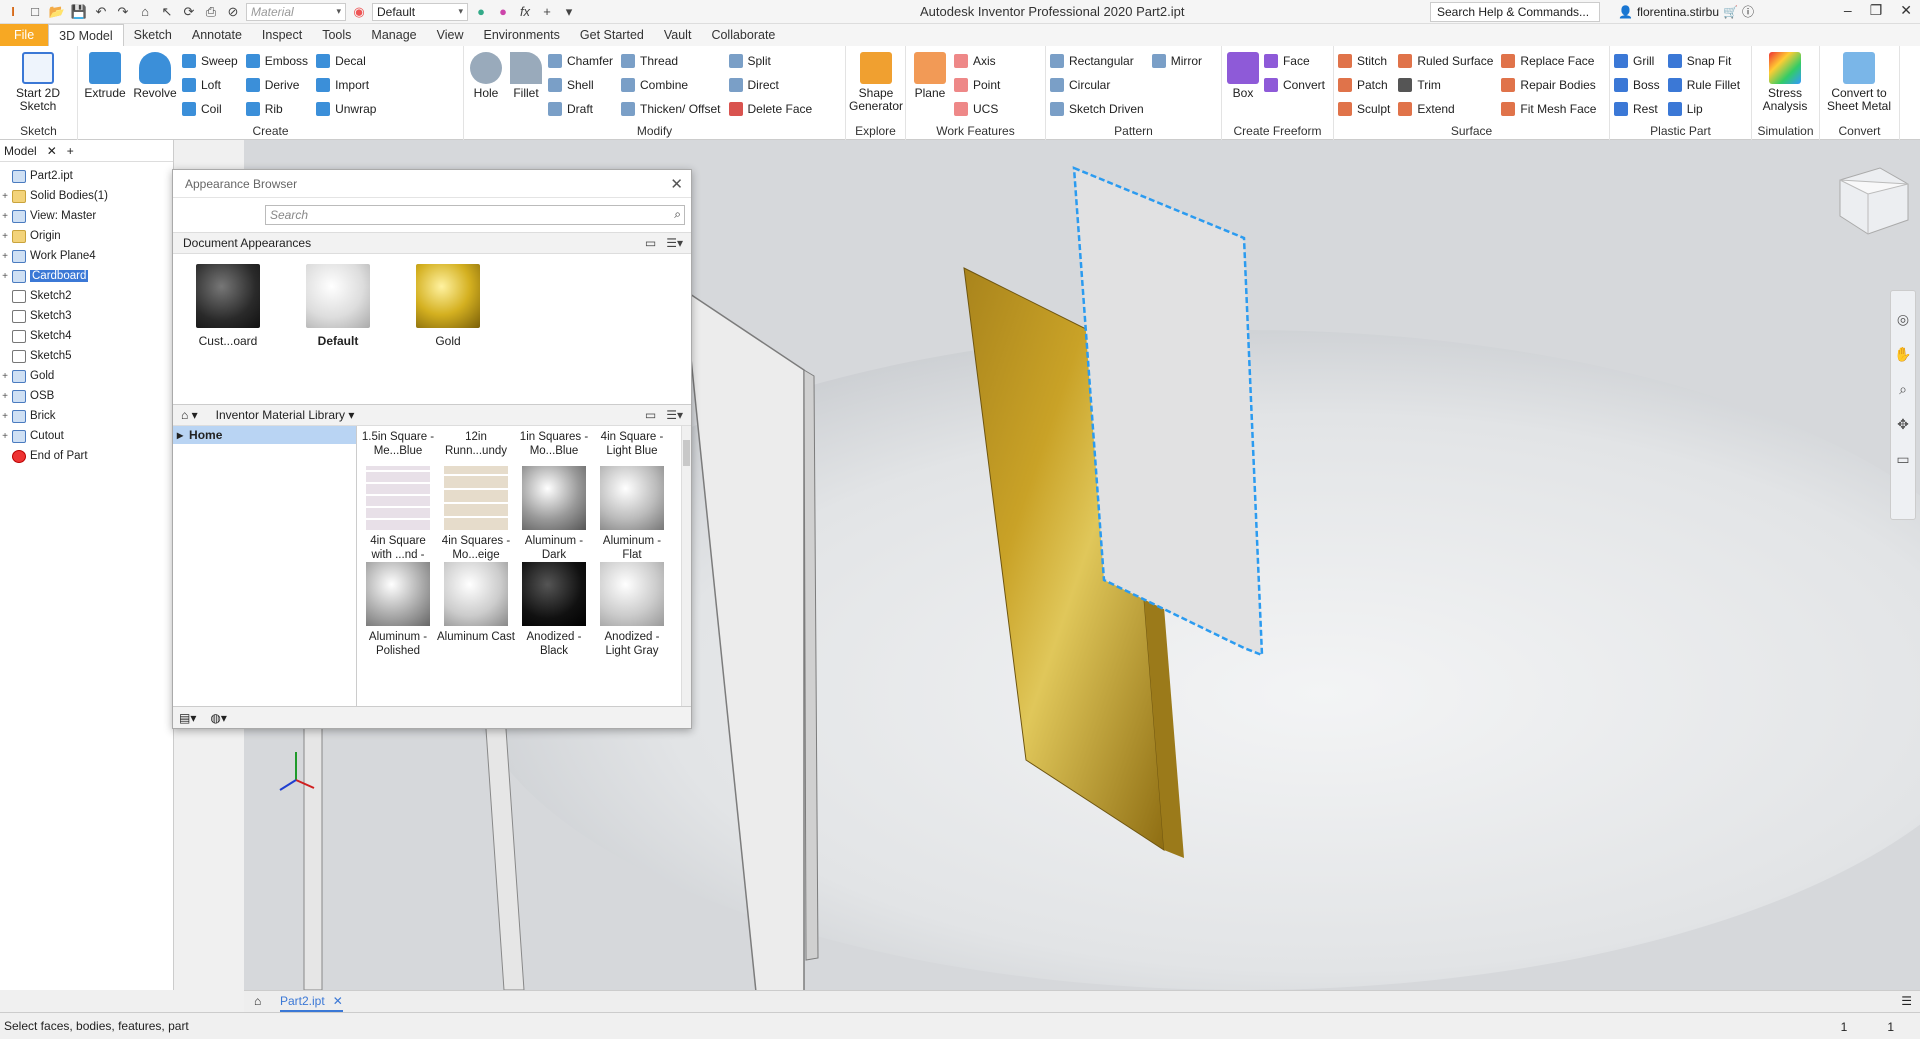  What do you see at coordinates (336, 35) in the screenshot?
I see `tab-tools: Tools` at bounding box center [336, 35].